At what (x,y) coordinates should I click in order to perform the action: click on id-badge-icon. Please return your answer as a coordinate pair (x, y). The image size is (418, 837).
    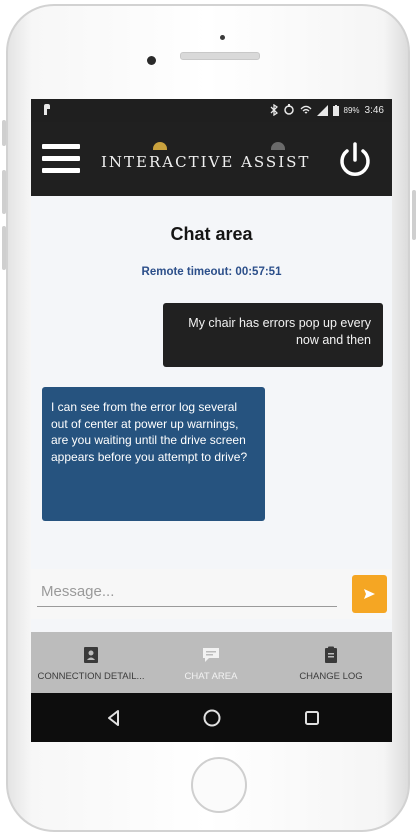
    Looking at the image, I should click on (91, 655).